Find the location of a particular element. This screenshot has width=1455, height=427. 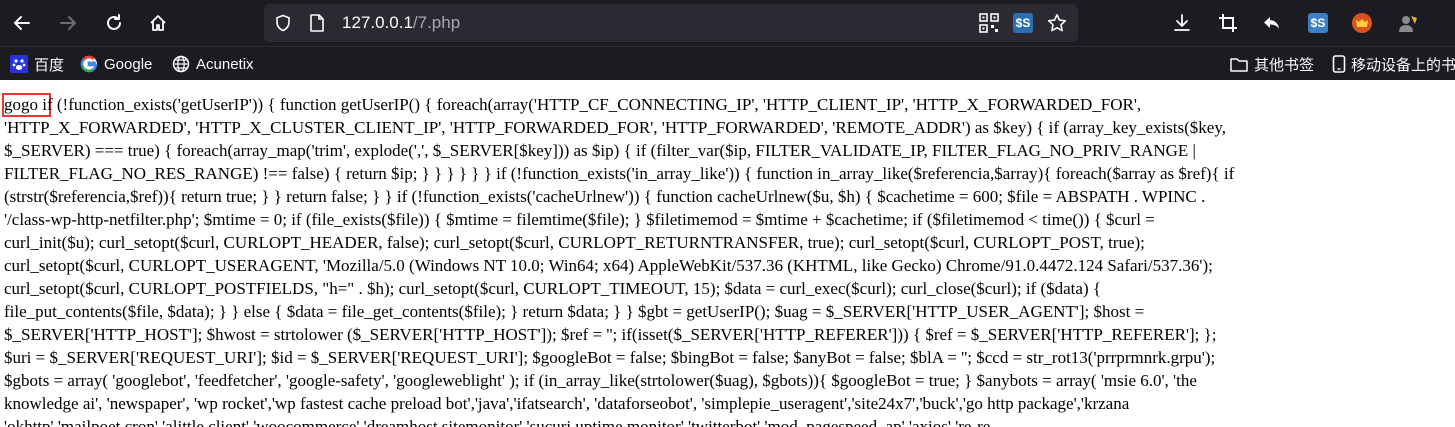

bookmark-acunetix: Acunetix is located at coordinates (213, 64).